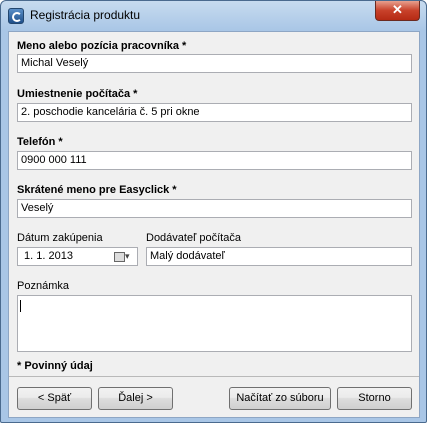 Image resolution: width=427 pixels, height=423 pixels. Describe the element at coordinates (60, 238) in the screenshot. I see `purchase-date-label: Dátum zakúpenia` at that location.